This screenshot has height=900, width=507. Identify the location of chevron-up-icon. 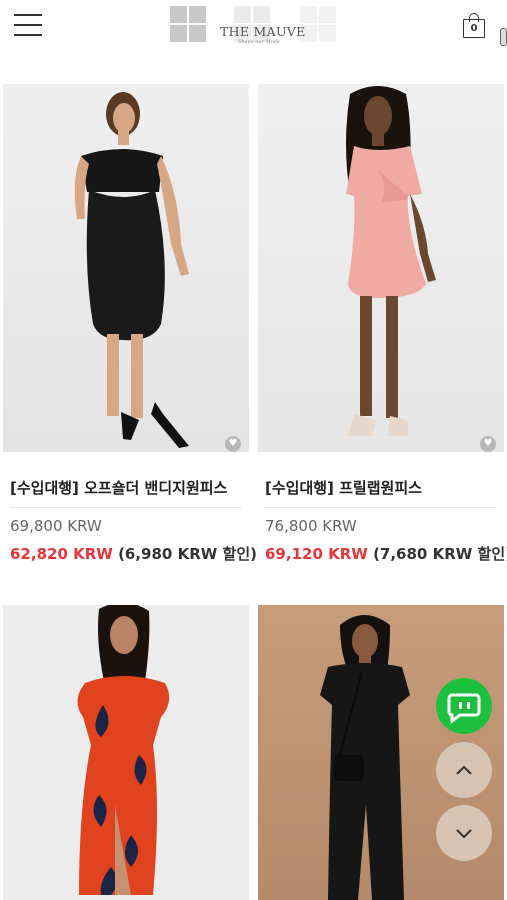
(464, 770).